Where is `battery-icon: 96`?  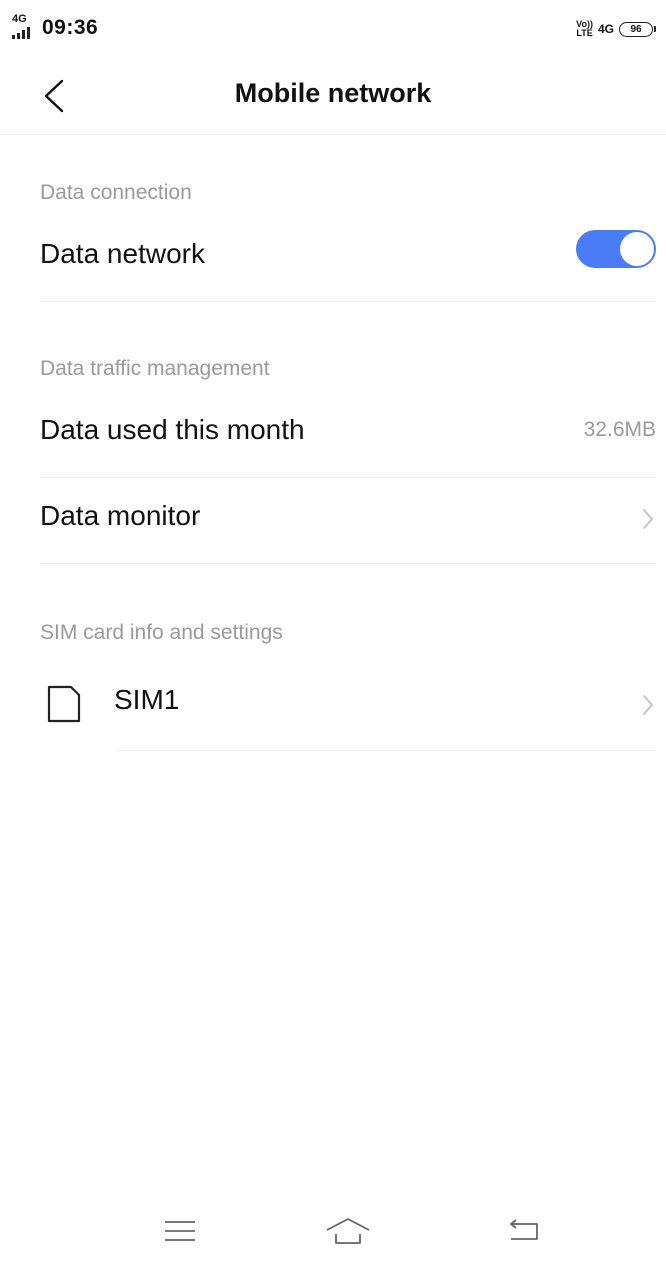 battery-icon: 96 is located at coordinates (637, 29).